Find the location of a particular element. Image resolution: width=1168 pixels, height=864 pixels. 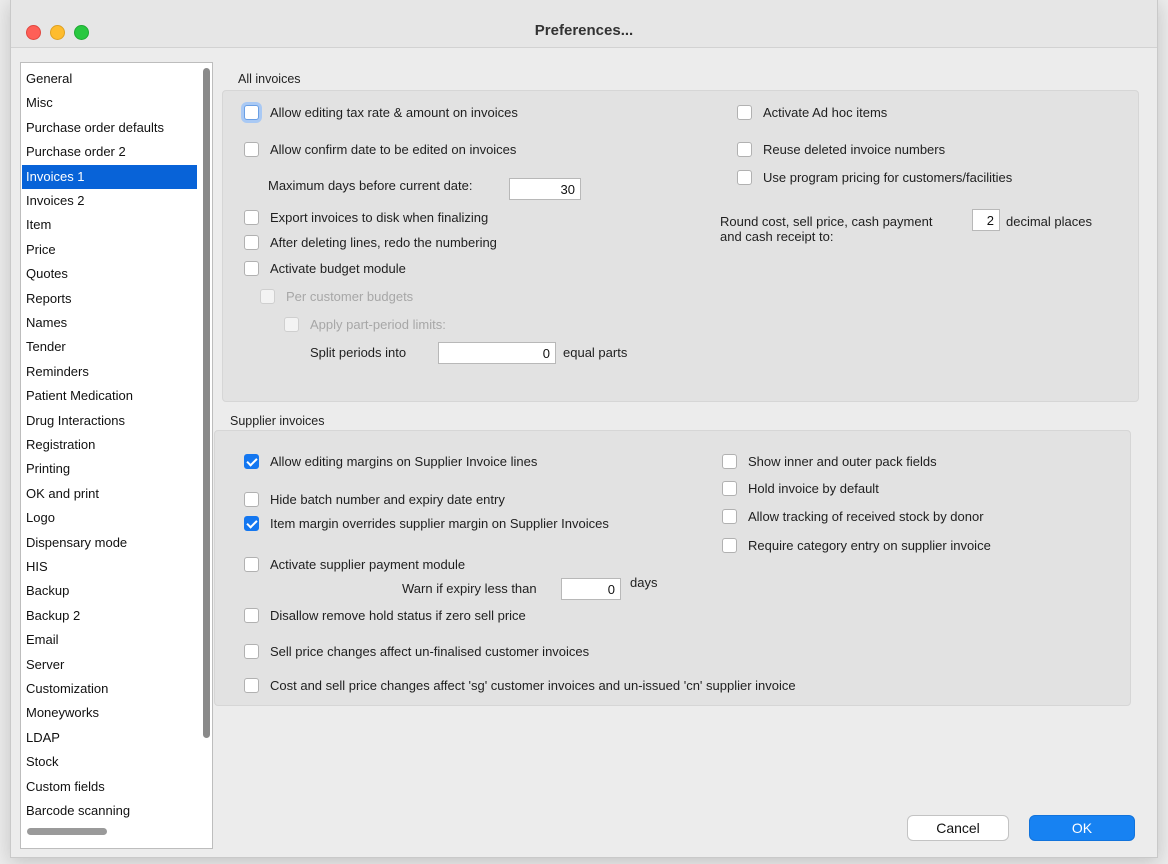

program-pricing-checkbox is located at coordinates (744, 177).